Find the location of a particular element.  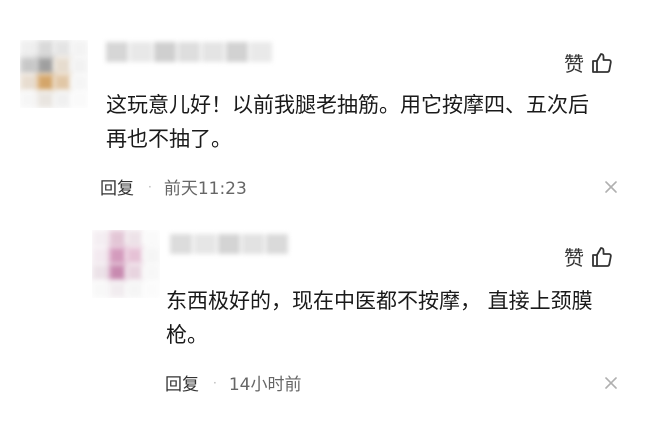

comment-text: 这玩意儿好！以前我腿老抽筋。用它按摩四、五次后 再也不抽了。 is located at coordinates (347, 122).